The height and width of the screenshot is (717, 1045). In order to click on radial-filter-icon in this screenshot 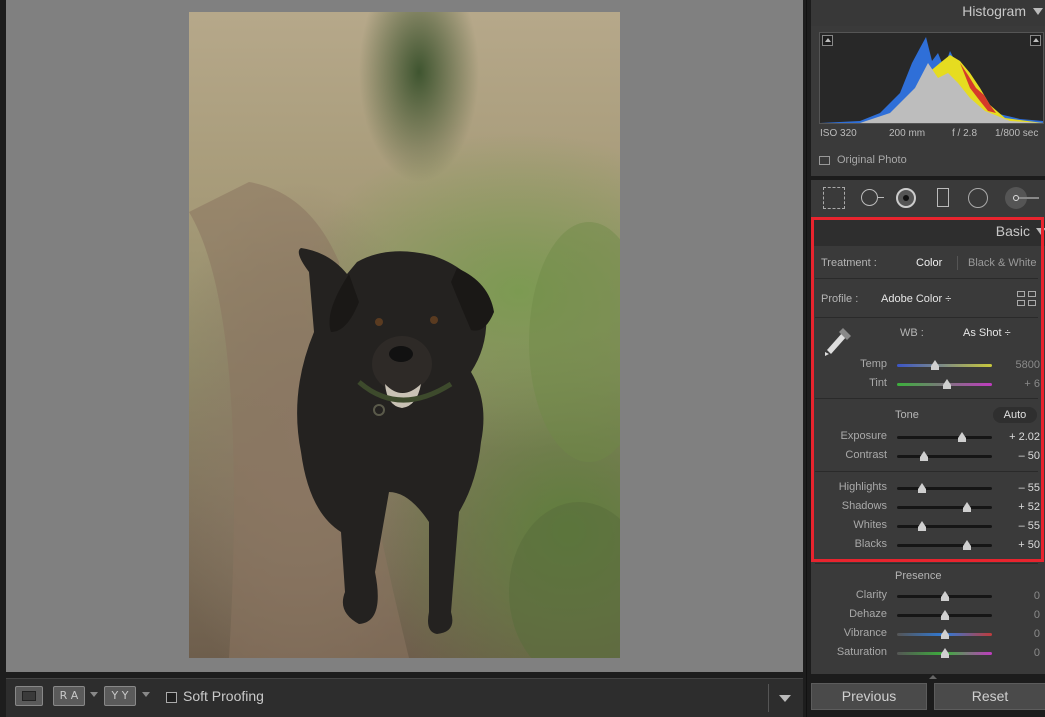, I will do `click(978, 198)`.